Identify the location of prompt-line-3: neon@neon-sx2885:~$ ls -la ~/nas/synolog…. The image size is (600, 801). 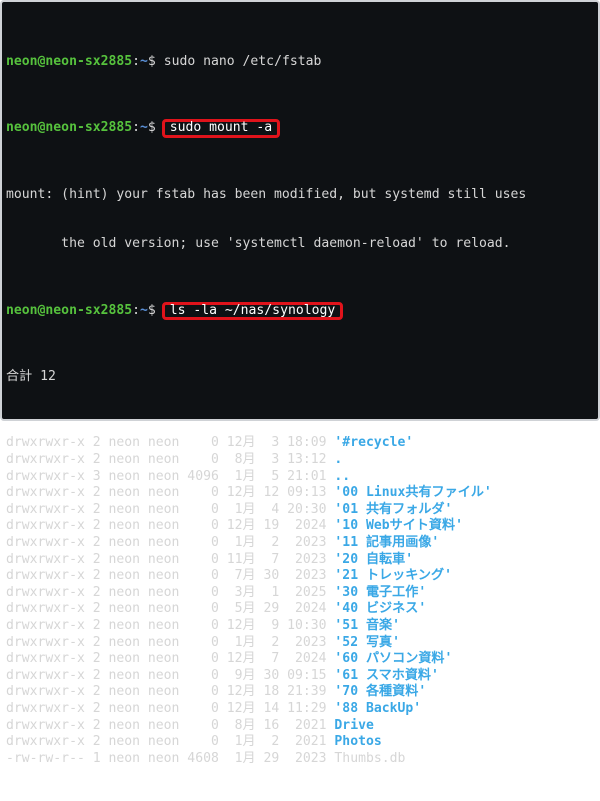
(300, 311).